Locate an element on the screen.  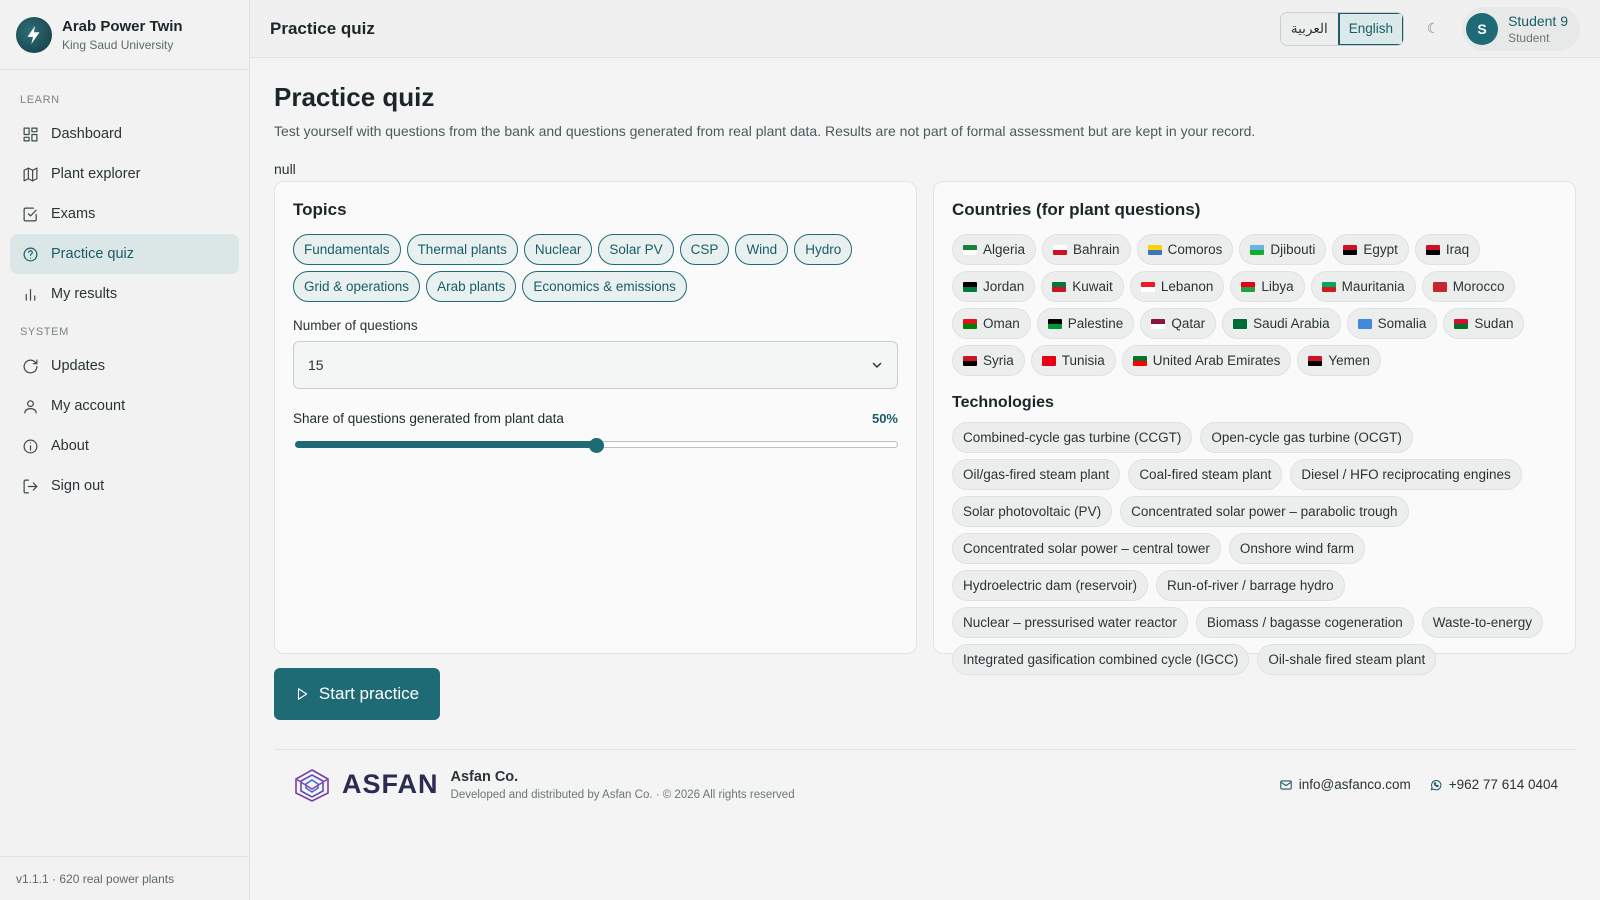
tech-chip-concentrated-solar-power-central-tower: Concentrated solar power – central tower is located at coordinates (1086, 548).